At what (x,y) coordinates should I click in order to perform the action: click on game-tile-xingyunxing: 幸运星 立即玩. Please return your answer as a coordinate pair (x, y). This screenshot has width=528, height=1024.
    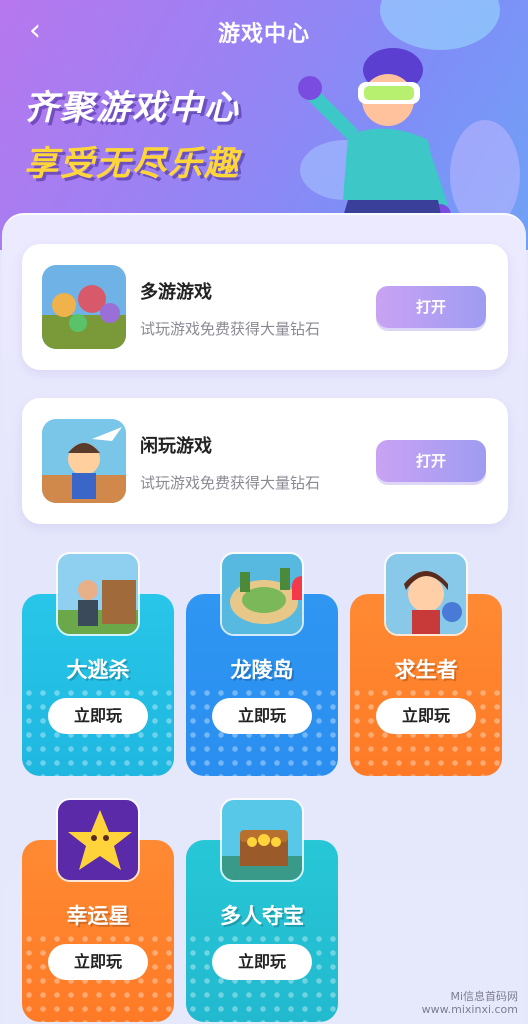
    Looking at the image, I should click on (98, 910).